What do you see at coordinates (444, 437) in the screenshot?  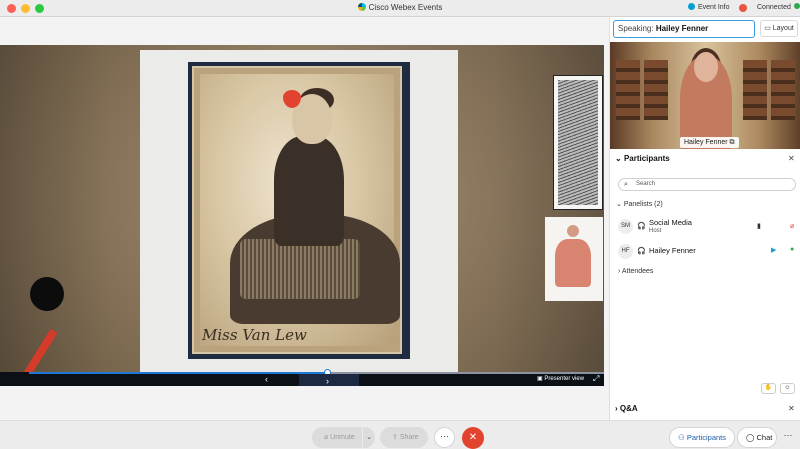 I see `more-options-button: ···` at bounding box center [444, 437].